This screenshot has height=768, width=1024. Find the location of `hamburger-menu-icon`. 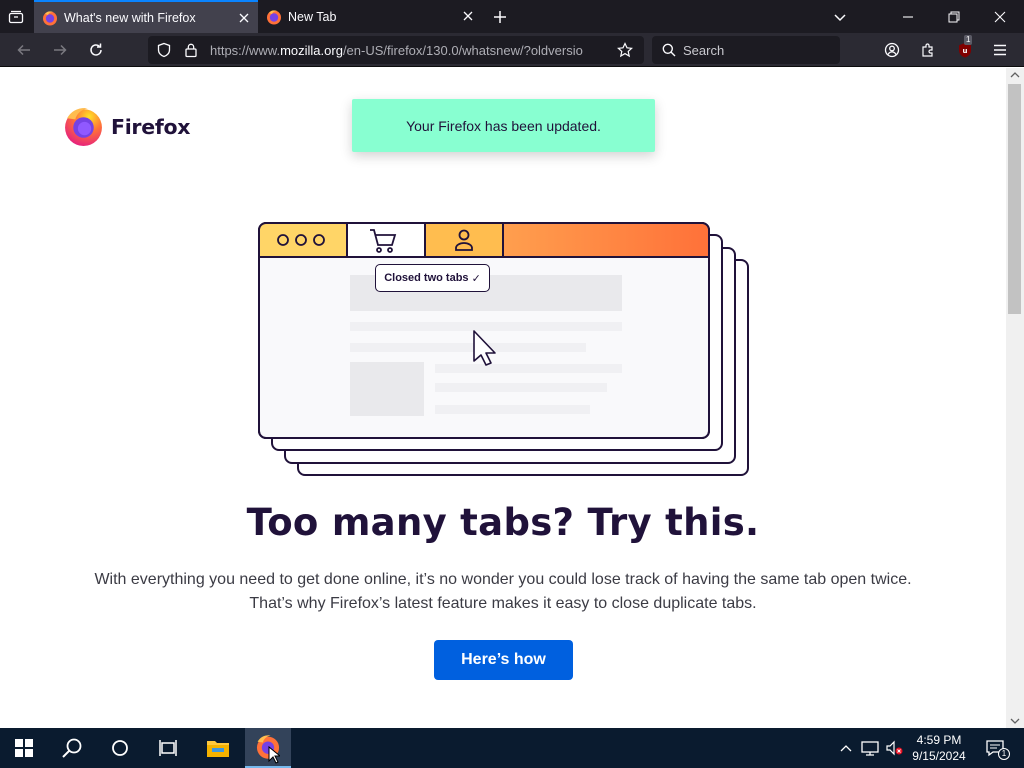

hamburger-menu-icon is located at coordinates (1000, 50).